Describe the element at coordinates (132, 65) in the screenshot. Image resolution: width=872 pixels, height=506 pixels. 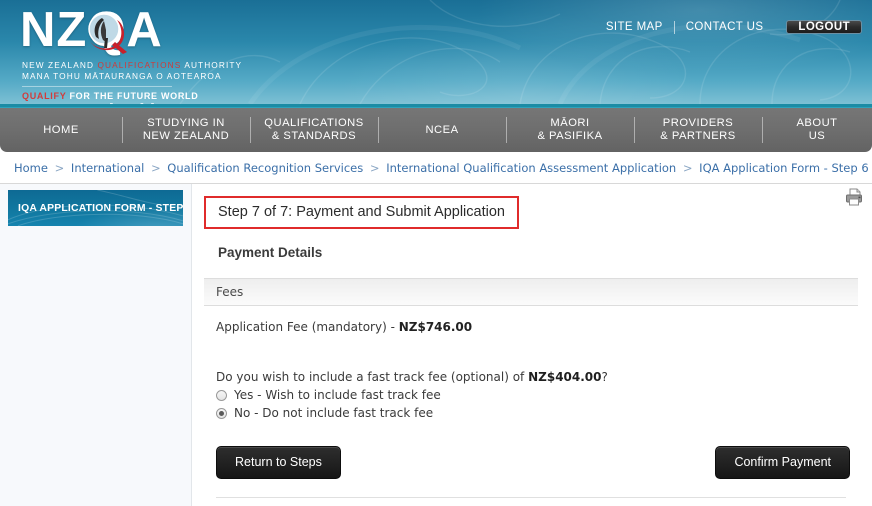
I see `logo-subtitle-english: NEW ZEALAND QUALIFICATIONS AUTHORITY` at that location.